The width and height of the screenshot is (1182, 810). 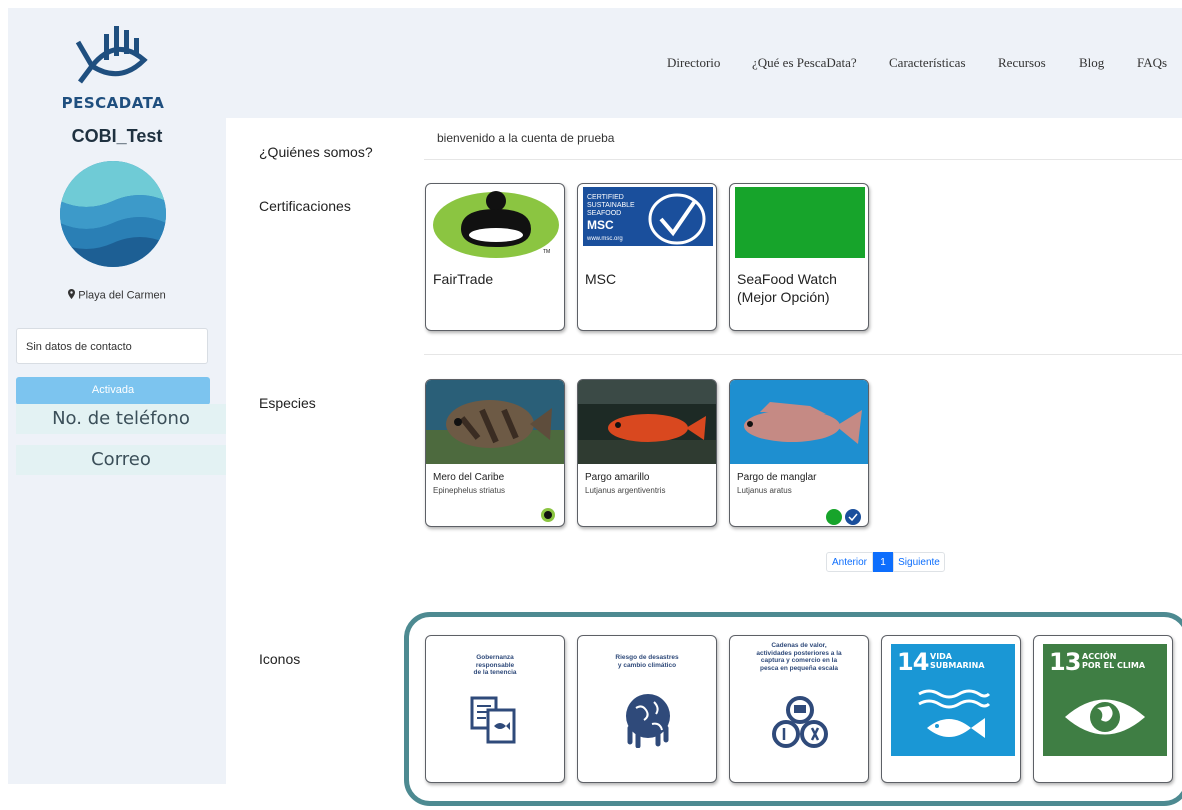 I want to click on species-scientific-name: Lutjanus aratus, so click(x=764, y=490).